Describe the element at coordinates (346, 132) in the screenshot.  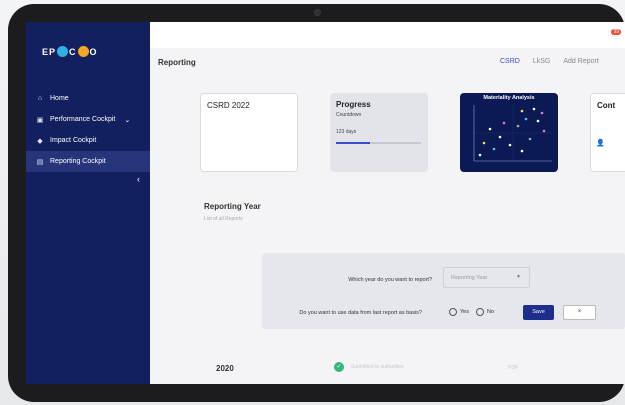
I see `countdown-days: 123 days` at that location.